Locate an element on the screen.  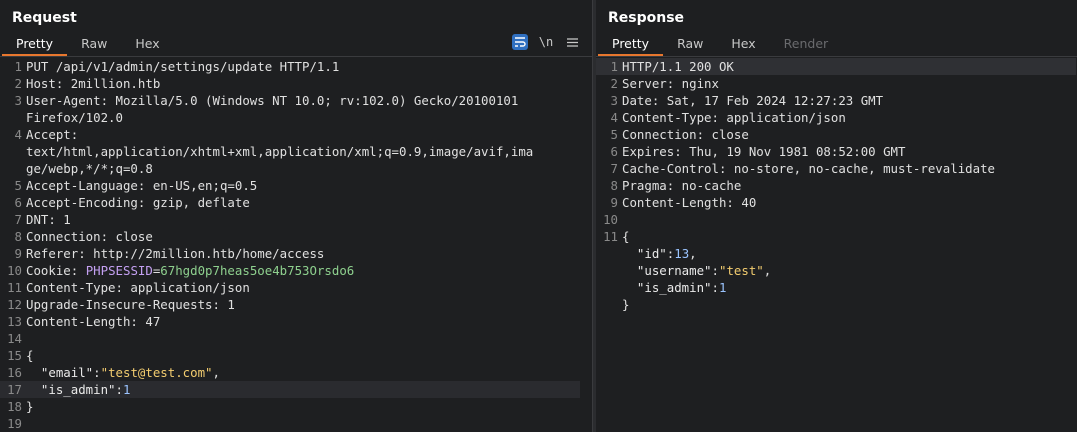
code-line: 7 DNT: 1 is located at coordinates (42, 219).